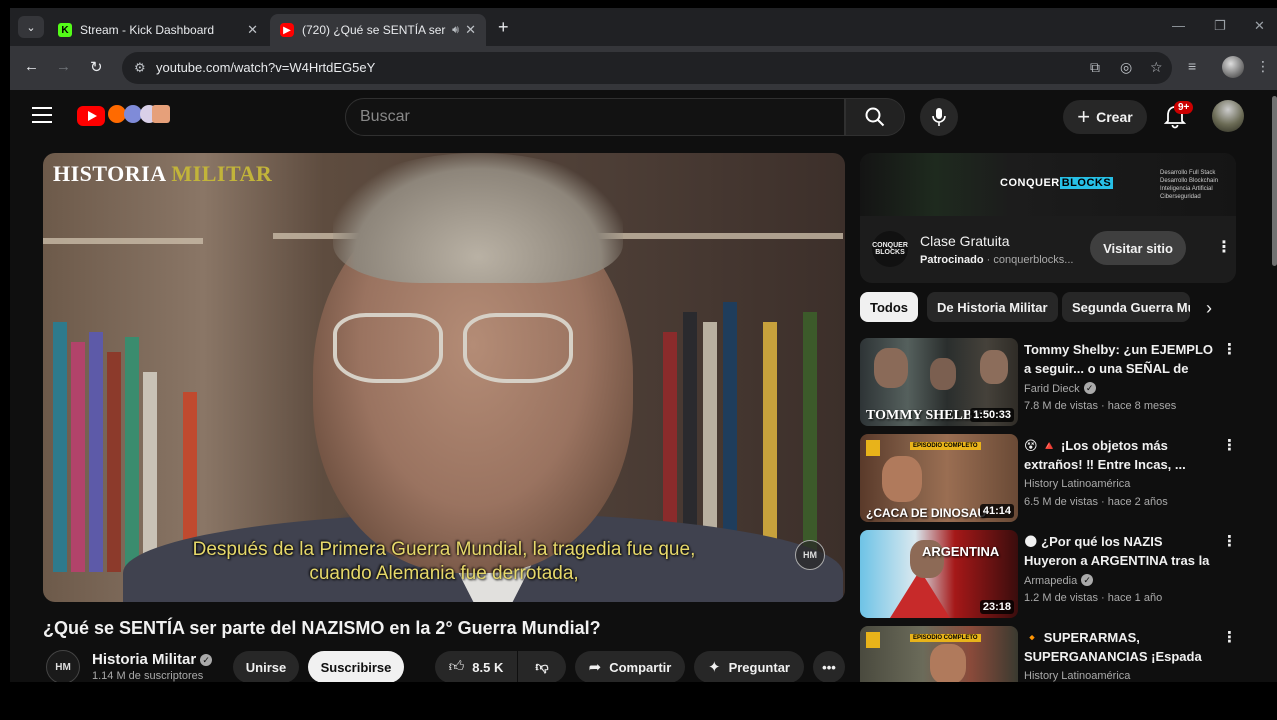  I want to click on browser-menu-icon: ⋮, so click(1263, 66).